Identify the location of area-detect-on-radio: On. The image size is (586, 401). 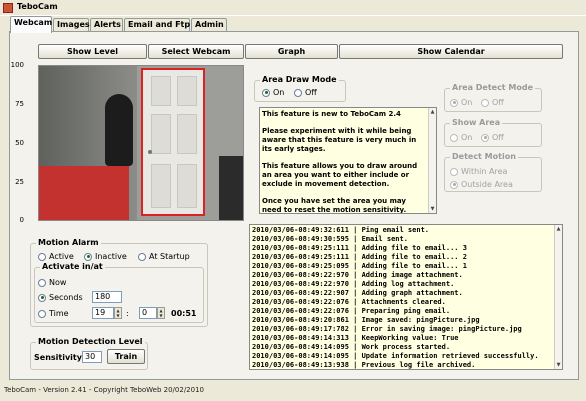
(461, 102).